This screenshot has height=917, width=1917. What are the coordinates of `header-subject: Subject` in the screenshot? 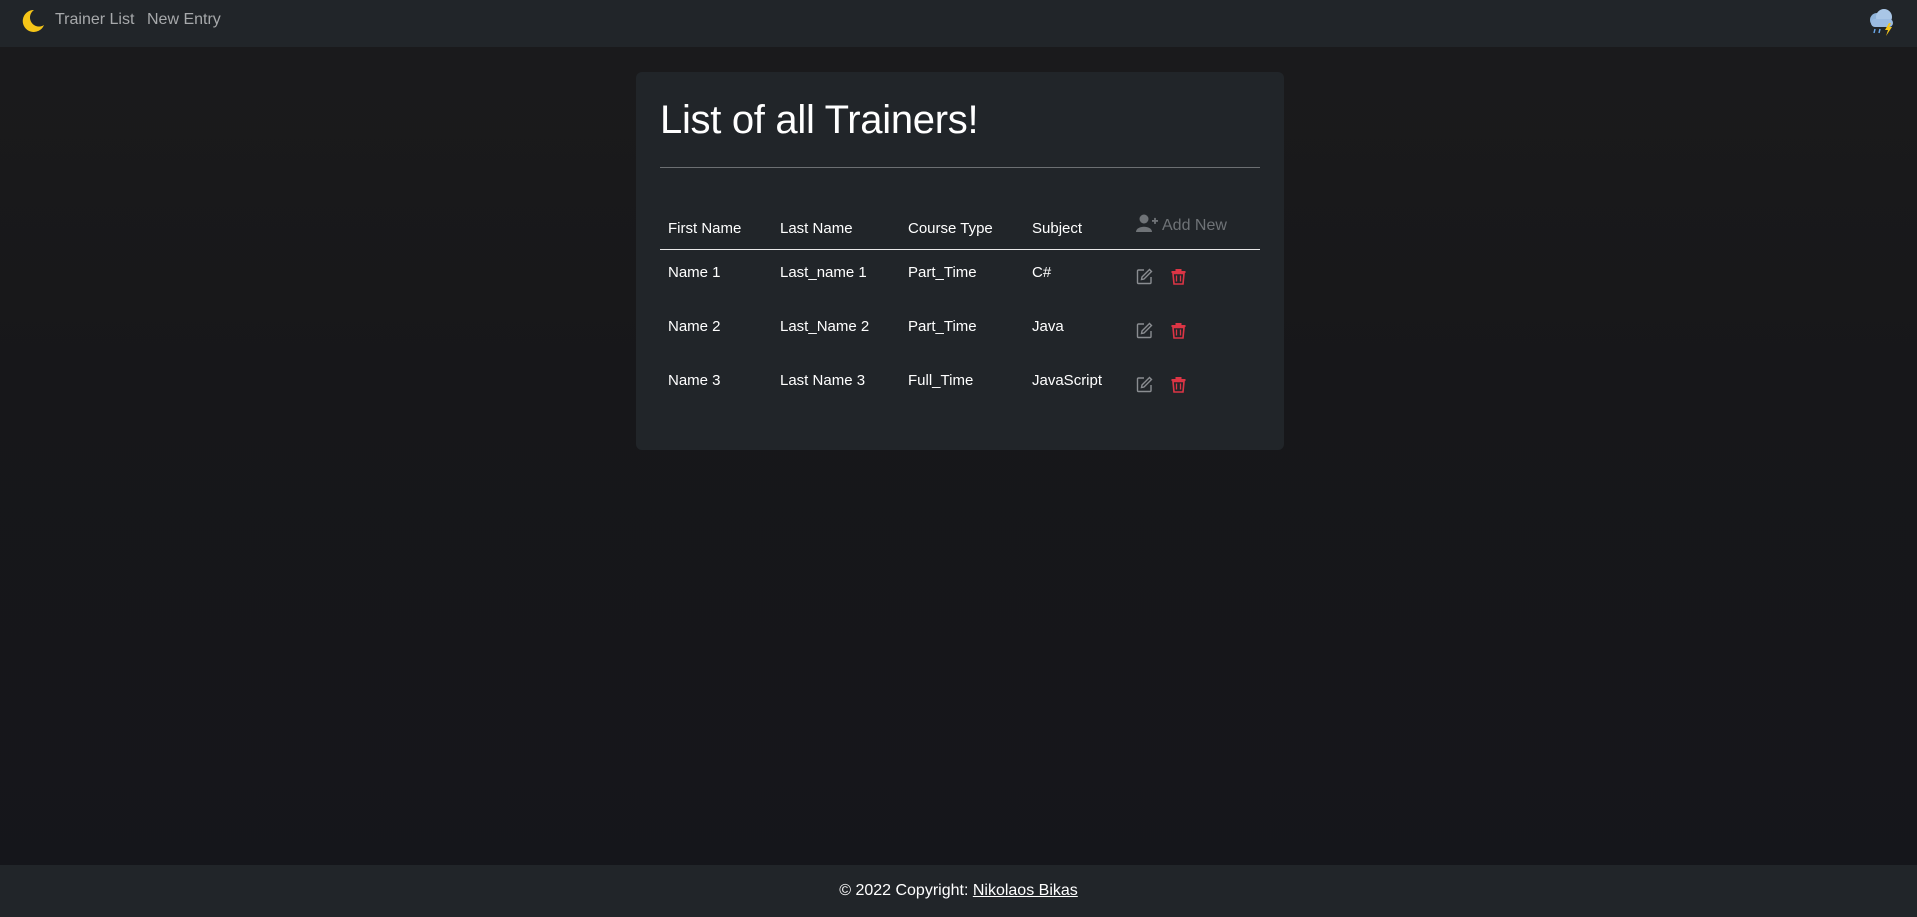 It's located at (1057, 228).